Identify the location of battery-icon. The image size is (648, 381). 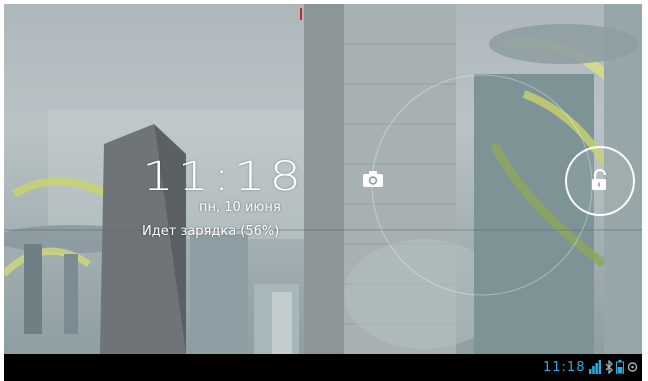
(620, 367).